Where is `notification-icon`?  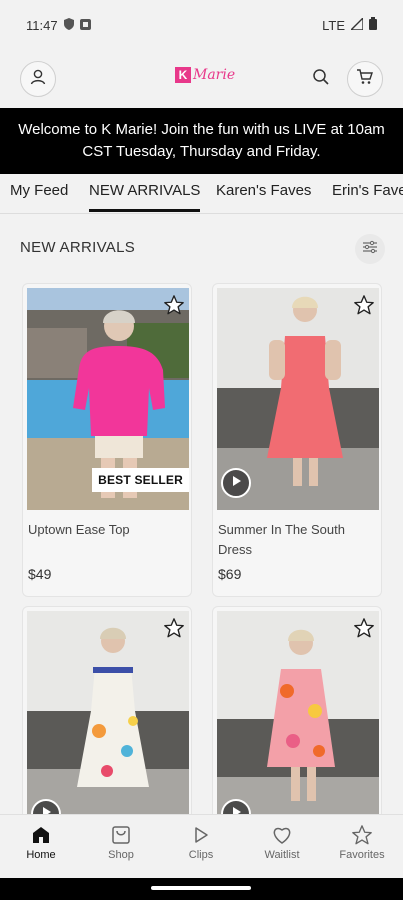
notification-icon is located at coordinates (85, 25).